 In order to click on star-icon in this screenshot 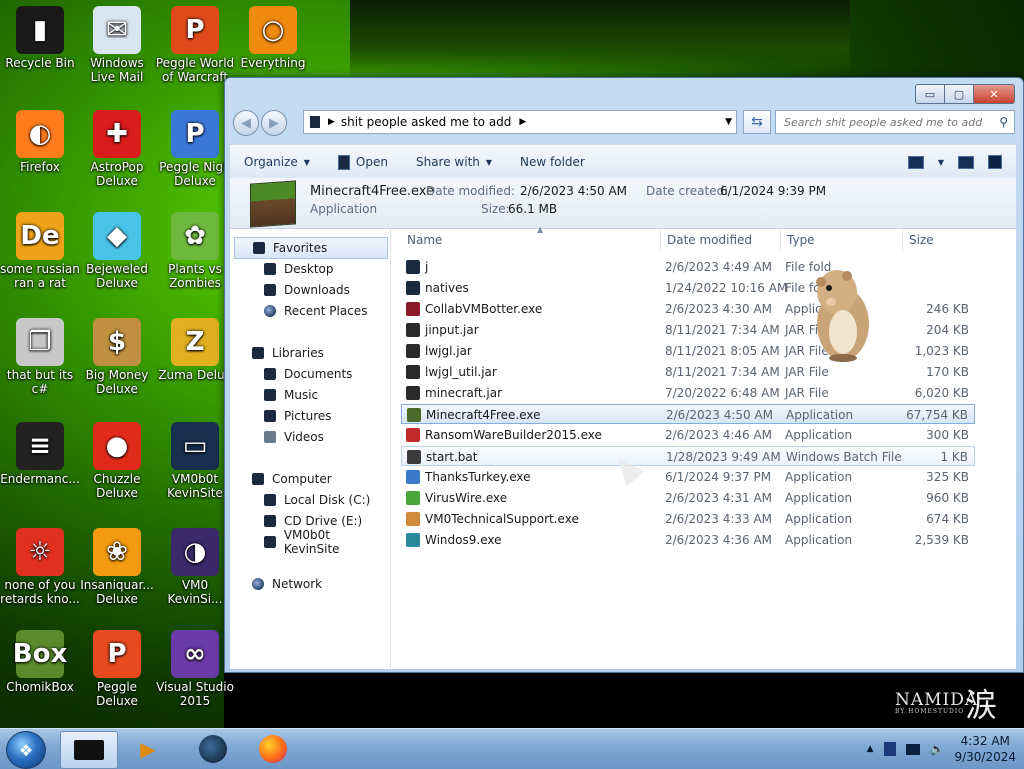, I will do `click(259, 248)`.